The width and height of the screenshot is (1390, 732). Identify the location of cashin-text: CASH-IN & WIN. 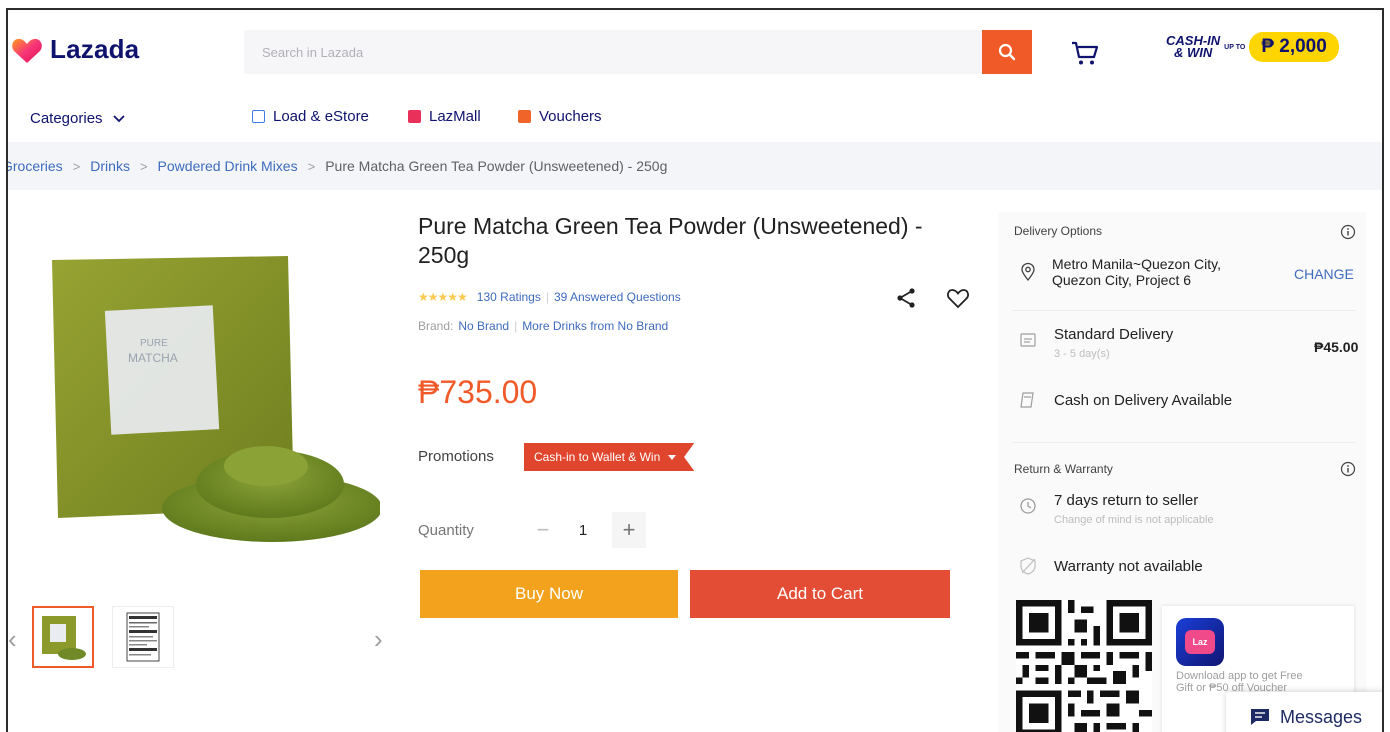
(1193, 46).